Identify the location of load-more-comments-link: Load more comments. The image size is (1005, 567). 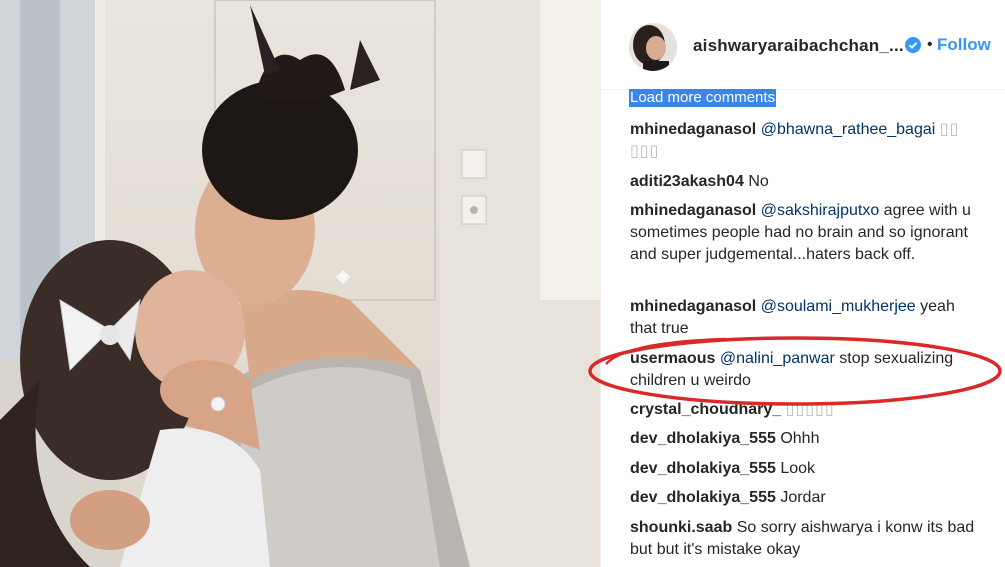
(703, 98).